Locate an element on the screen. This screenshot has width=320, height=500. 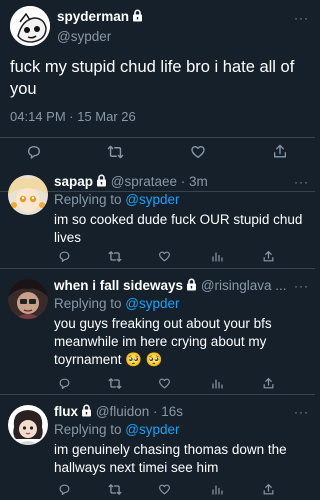
display-name: sapap is located at coordinates (73, 181).